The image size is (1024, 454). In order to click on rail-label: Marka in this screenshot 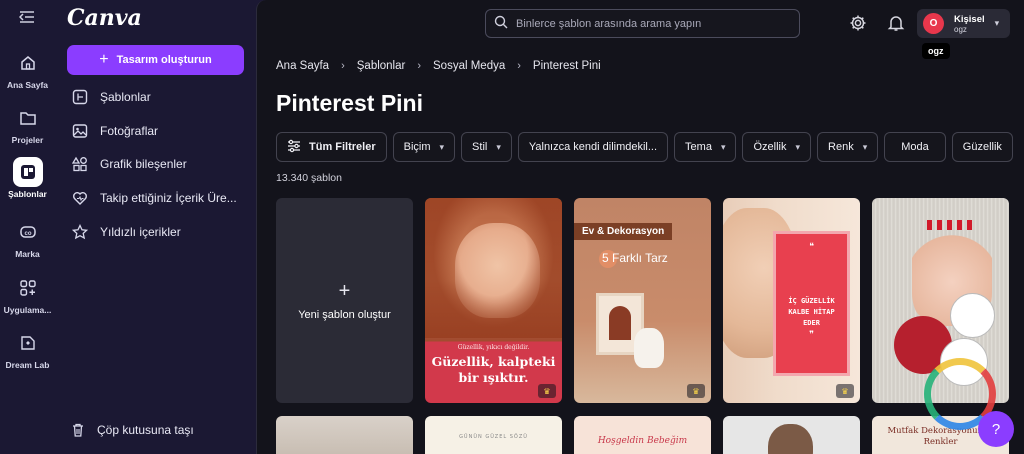, I will do `click(27, 254)`.